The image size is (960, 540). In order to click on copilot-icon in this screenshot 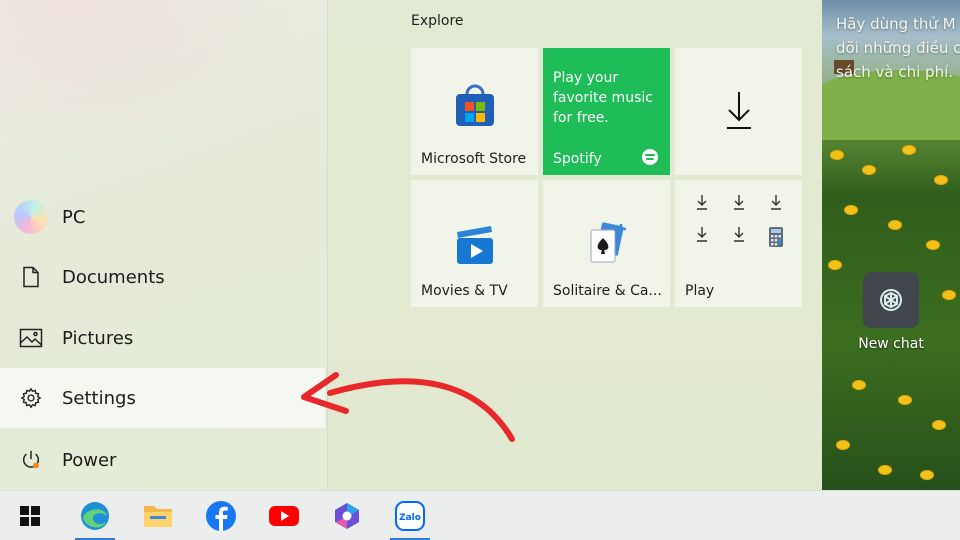, I will do `click(347, 516)`.